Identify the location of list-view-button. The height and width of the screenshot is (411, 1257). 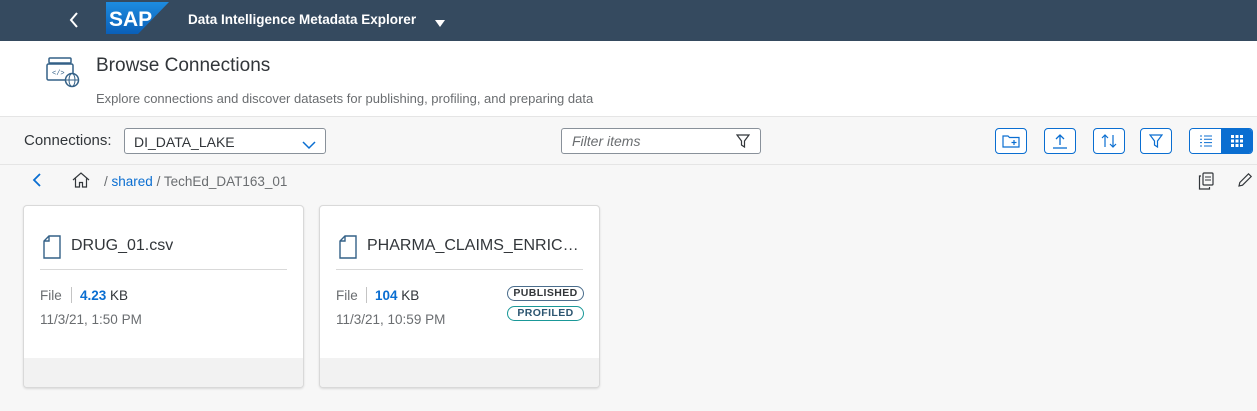
(1205, 141).